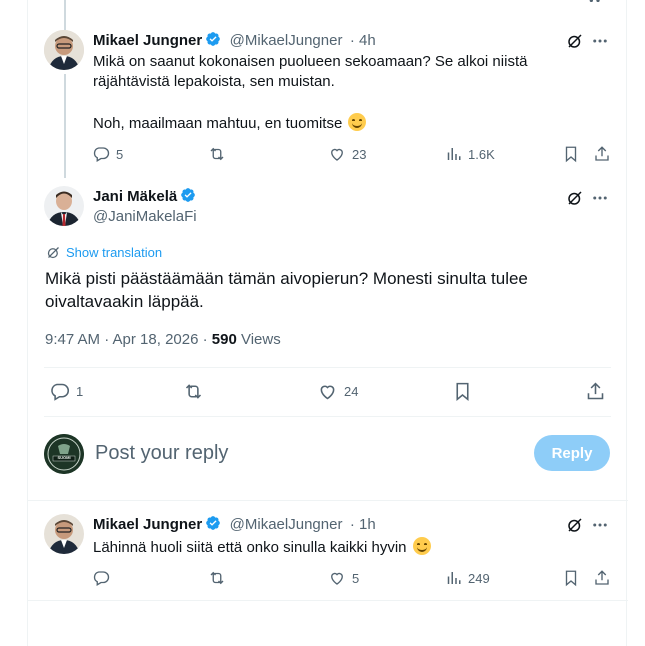 The width and height of the screenshot is (645, 646). I want to click on show-translation-label: Show translation, so click(114, 252).